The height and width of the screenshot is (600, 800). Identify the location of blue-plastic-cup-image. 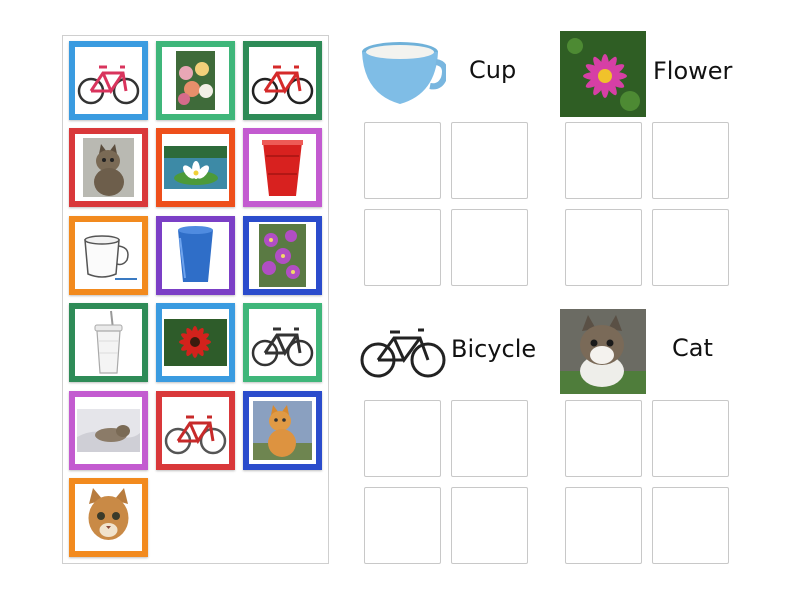
(195, 255).